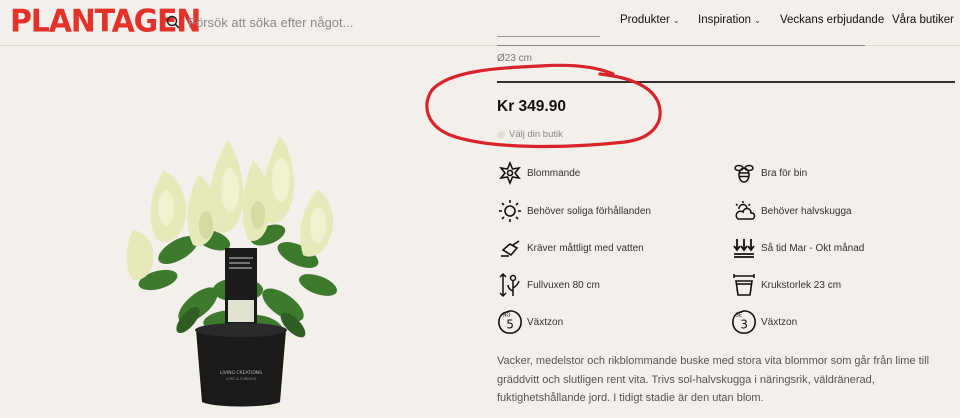  I want to click on feature-partial-shade: Behöver halvskugga, so click(791, 211).